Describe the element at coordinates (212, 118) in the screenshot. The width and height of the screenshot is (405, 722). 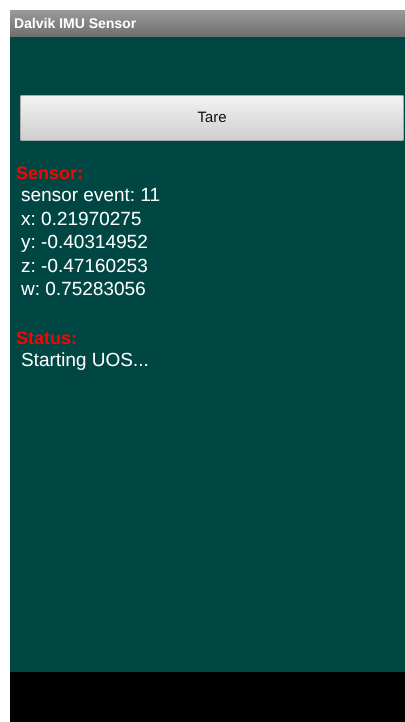
I see `tare-button: Tare` at that location.